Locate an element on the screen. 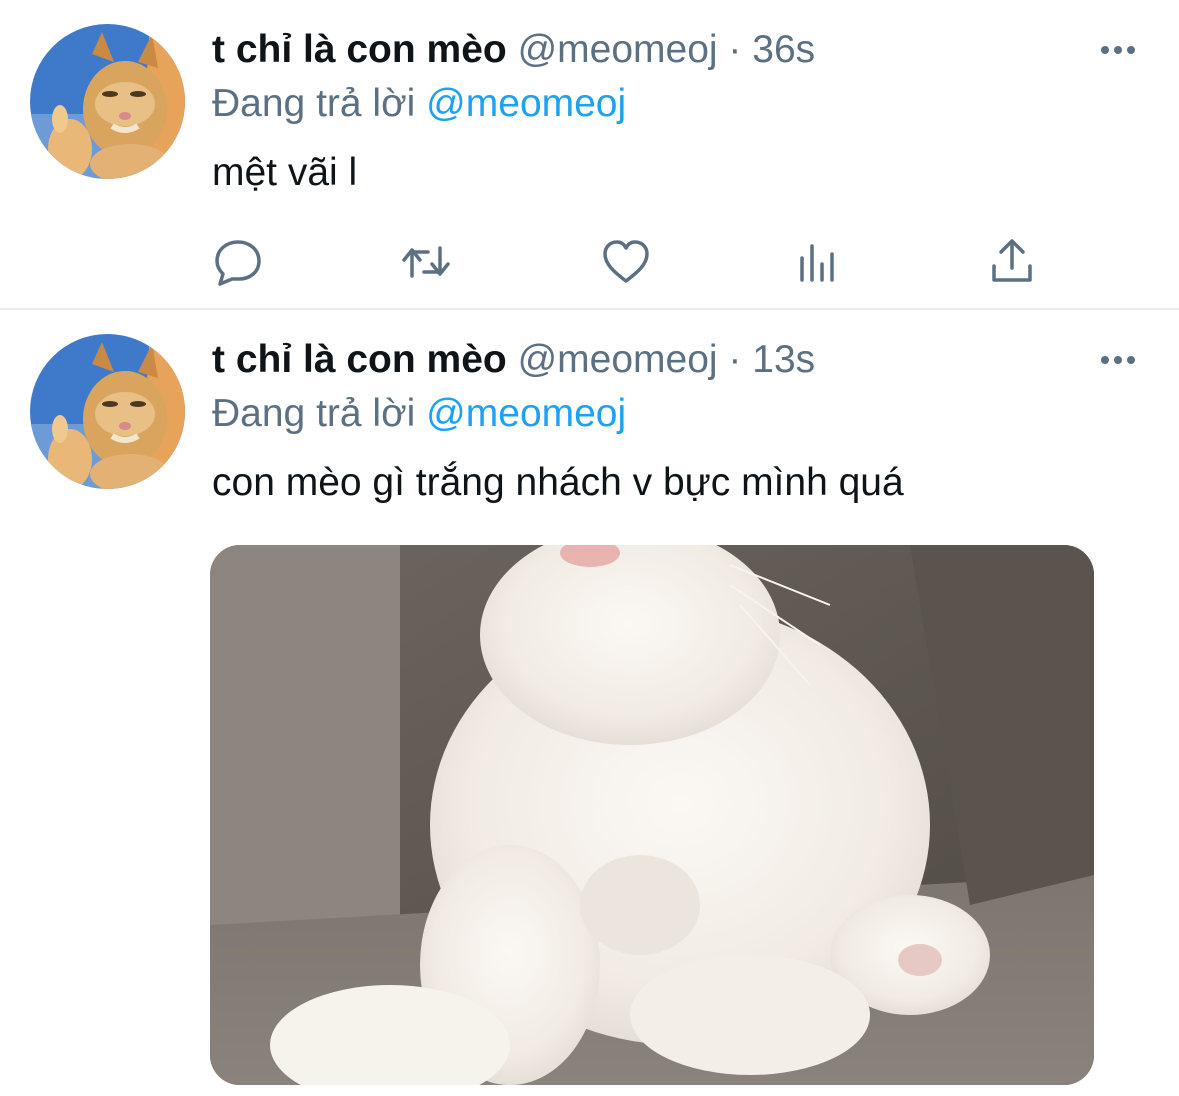  display-name: t chỉ là con mèo is located at coordinates (359, 359).